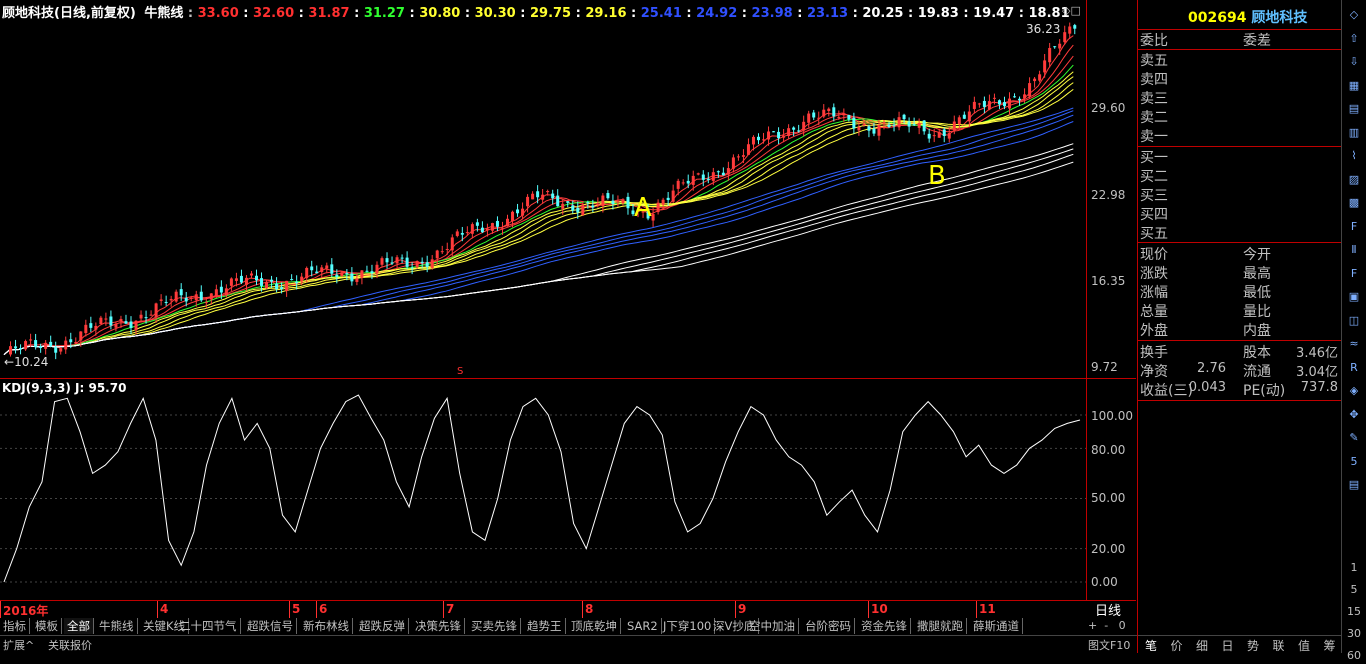 This screenshot has width=1366, height=664. Describe the element at coordinates (1354, 344) in the screenshot. I see `toolbar-icon: ≈` at that location.